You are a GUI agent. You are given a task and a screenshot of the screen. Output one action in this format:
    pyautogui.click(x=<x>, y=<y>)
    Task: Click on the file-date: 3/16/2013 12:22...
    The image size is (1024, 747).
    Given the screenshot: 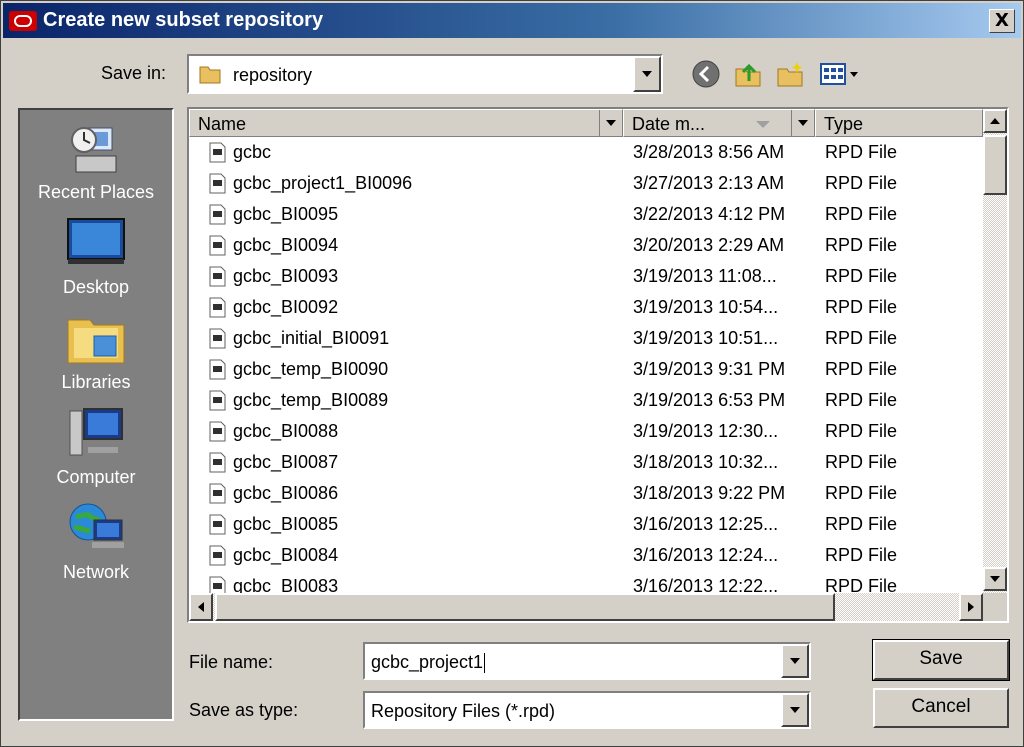 What is the action you would take?
    pyautogui.click(x=706, y=584)
    